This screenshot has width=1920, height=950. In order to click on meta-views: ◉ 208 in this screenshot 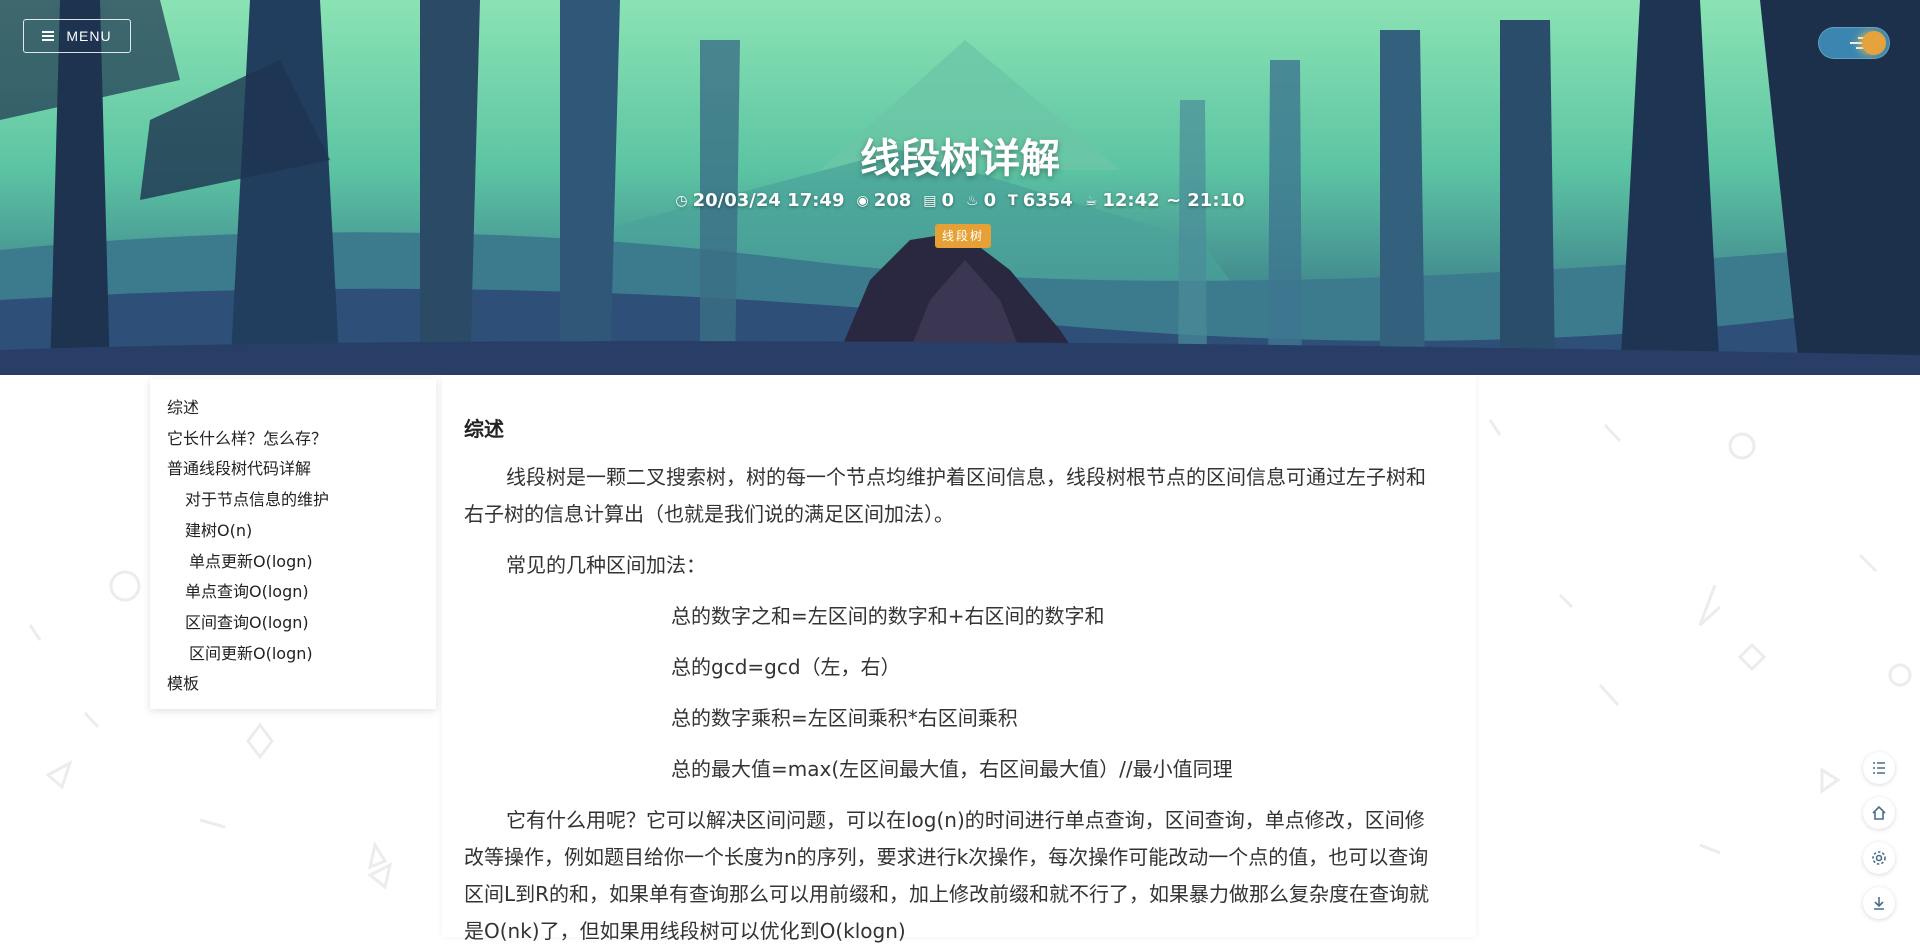, I will do `click(884, 200)`.